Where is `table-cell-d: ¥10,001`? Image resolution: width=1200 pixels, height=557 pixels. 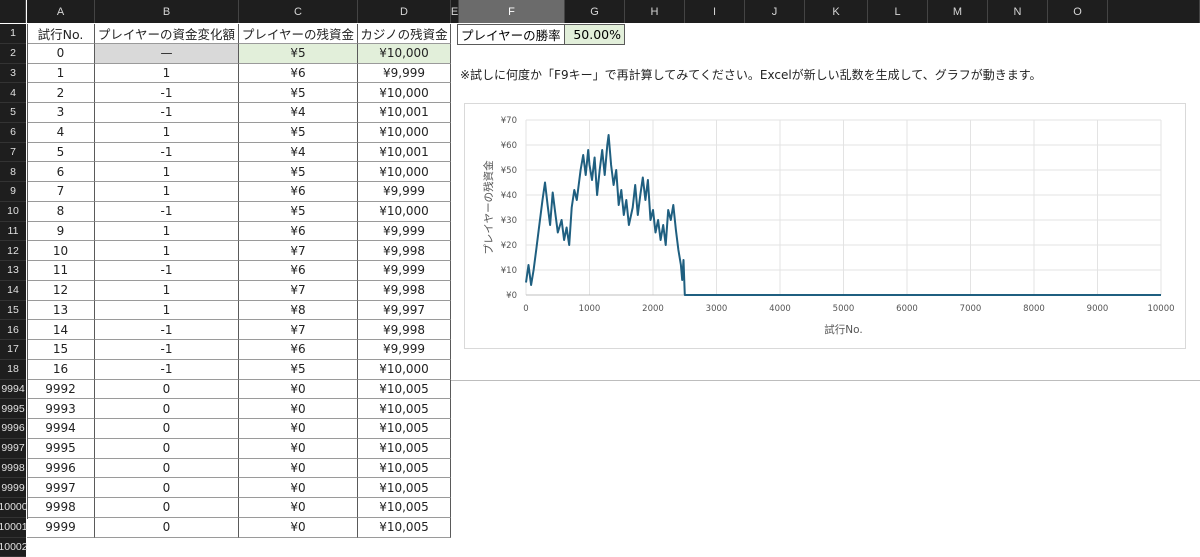
table-cell-d: ¥10,001 is located at coordinates (404, 153).